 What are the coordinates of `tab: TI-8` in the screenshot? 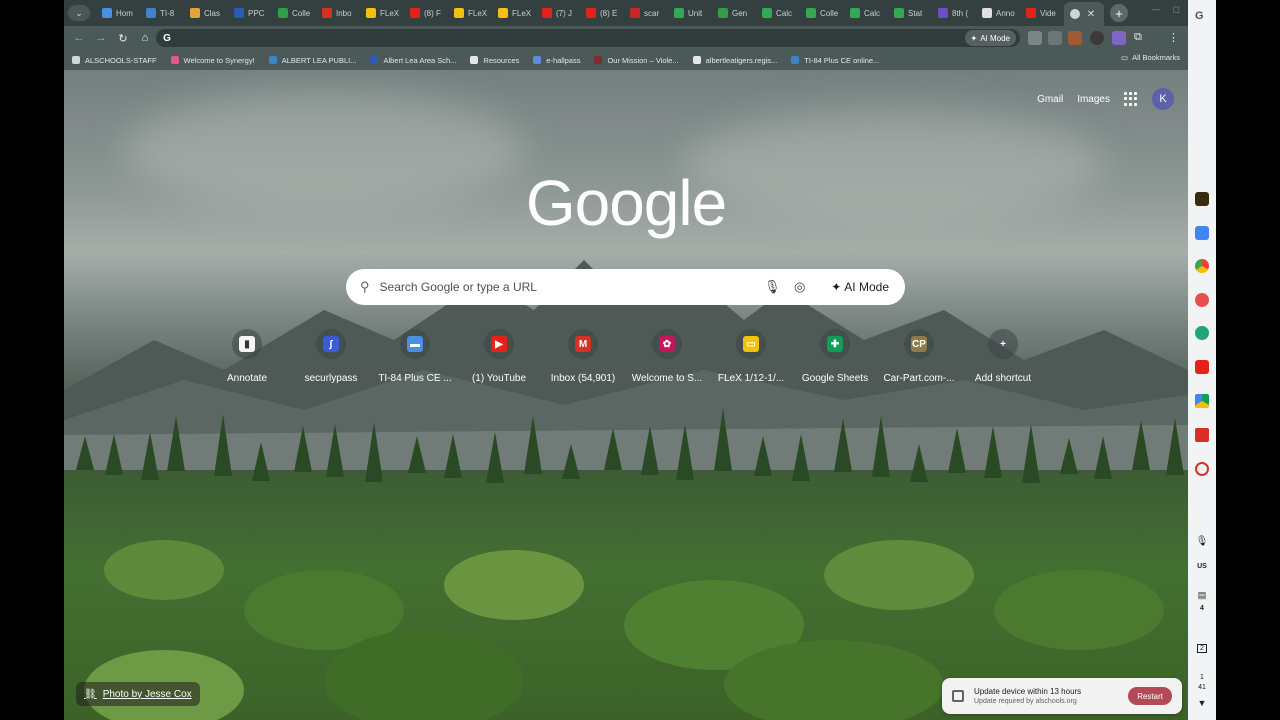 It's located at (162, 13).